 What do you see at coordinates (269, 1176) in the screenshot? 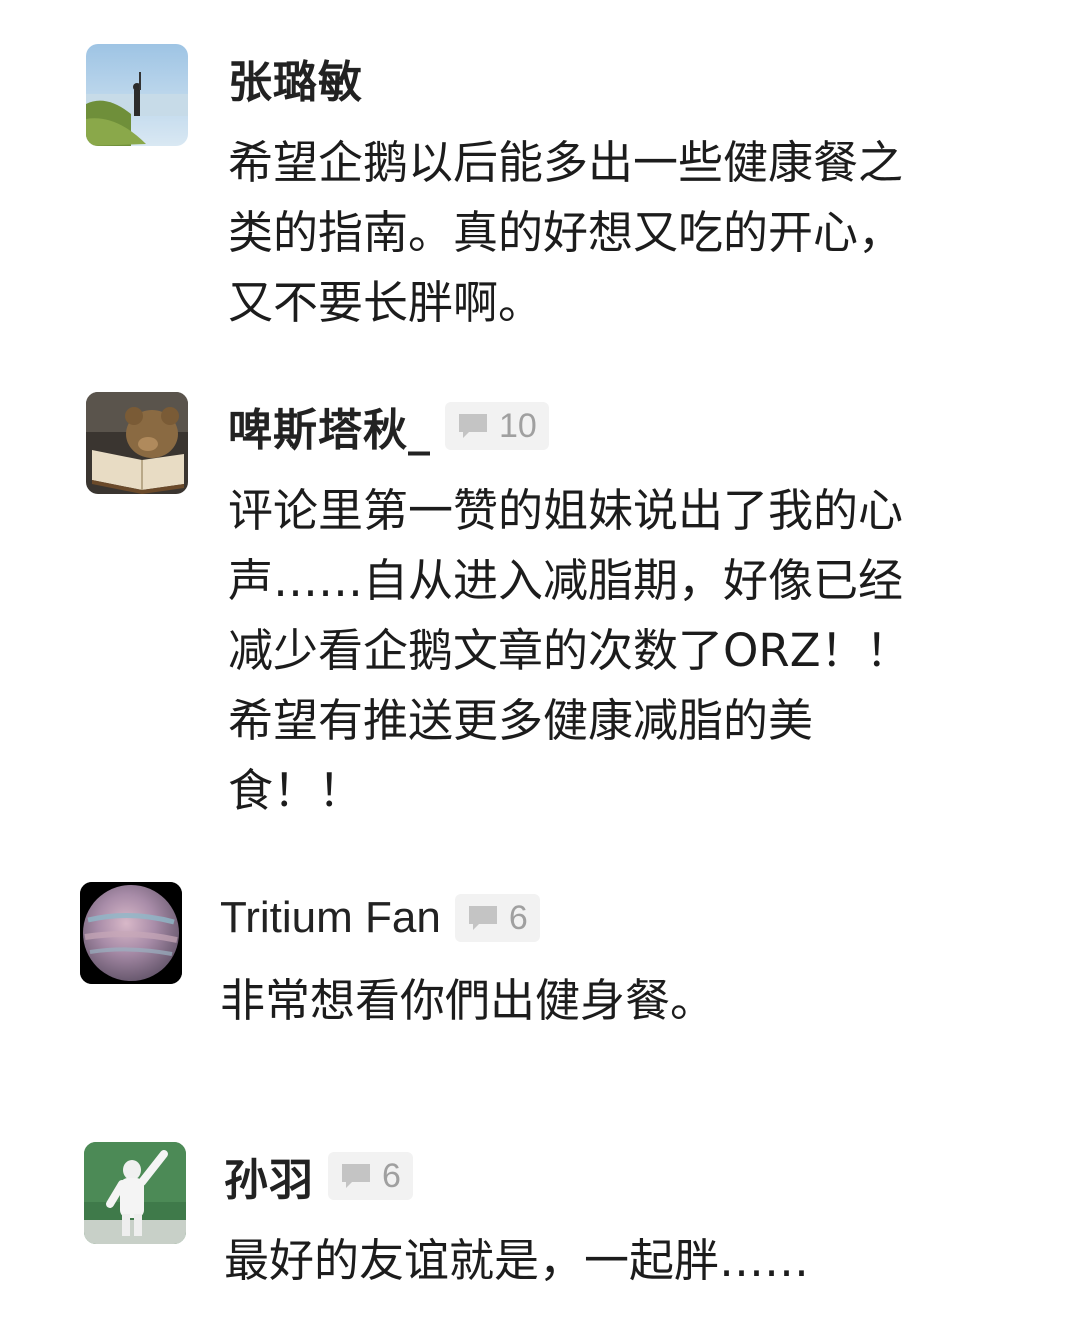
I see `author-name: 孙羽` at bounding box center [269, 1176].